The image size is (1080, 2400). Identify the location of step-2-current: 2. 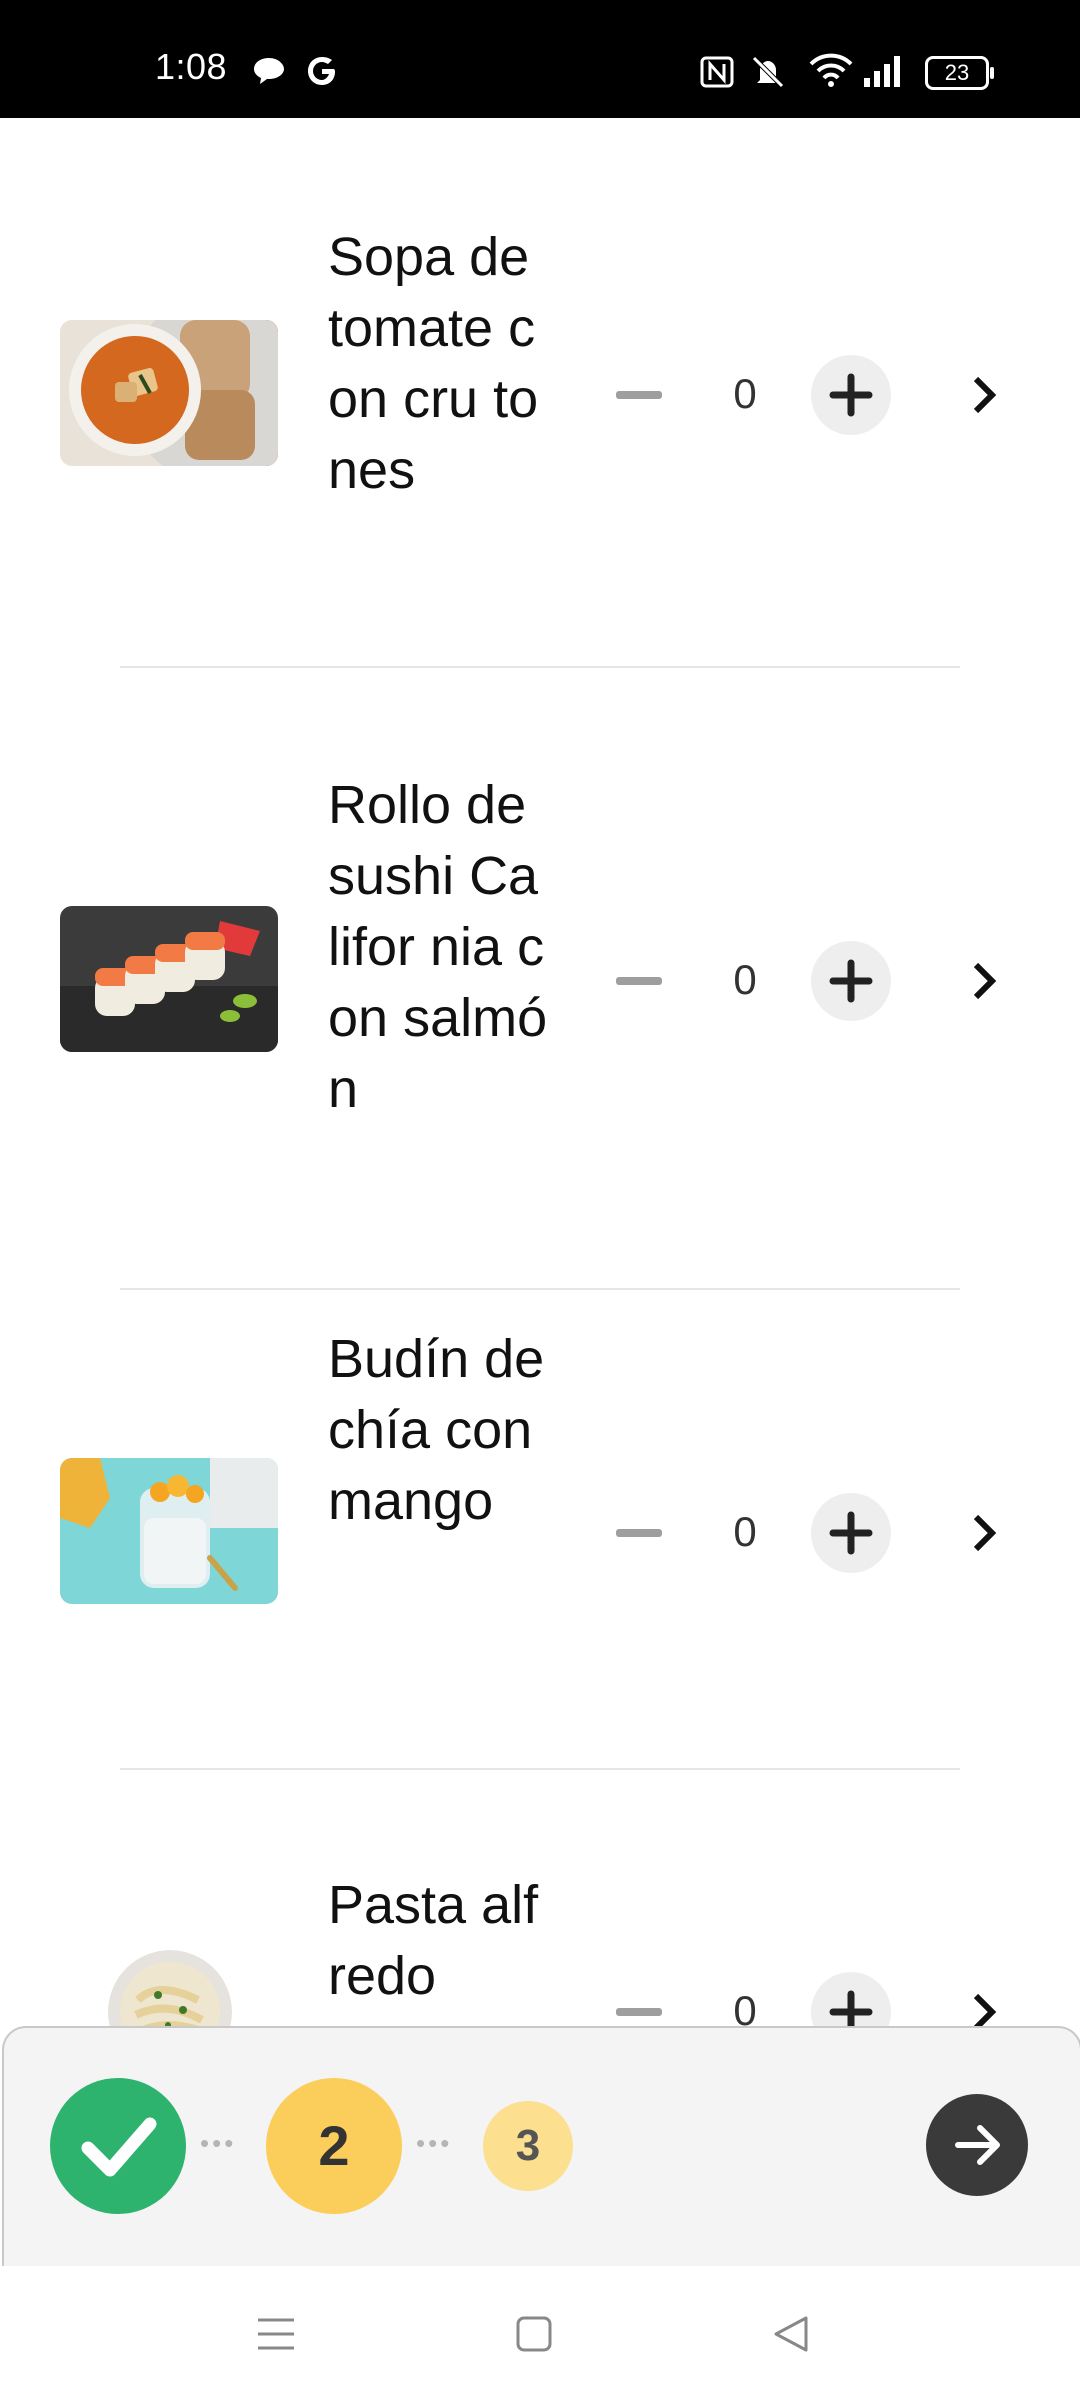
(334, 2146).